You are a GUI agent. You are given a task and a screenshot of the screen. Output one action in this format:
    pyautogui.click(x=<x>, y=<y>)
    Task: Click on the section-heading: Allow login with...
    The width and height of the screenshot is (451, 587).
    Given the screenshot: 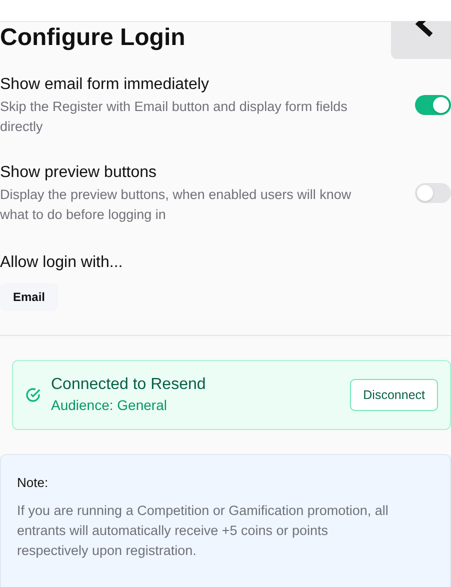 What is the action you would take?
    pyautogui.click(x=62, y=263)
    